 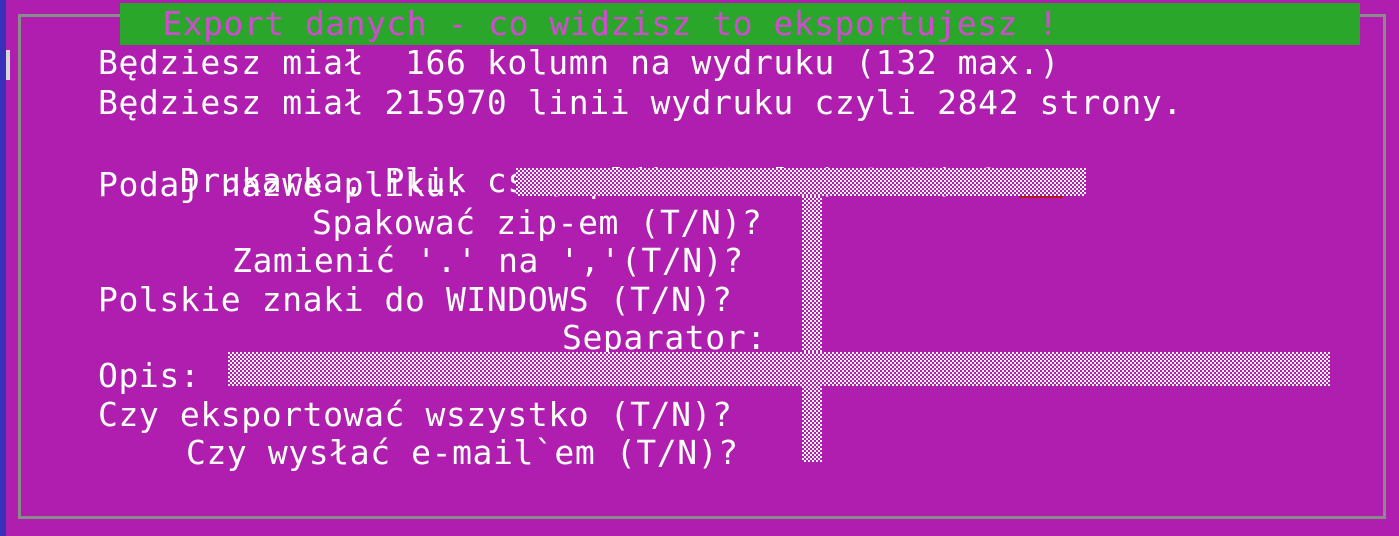 I want to click on description-label: Opis:, so click(x=159, y=375).